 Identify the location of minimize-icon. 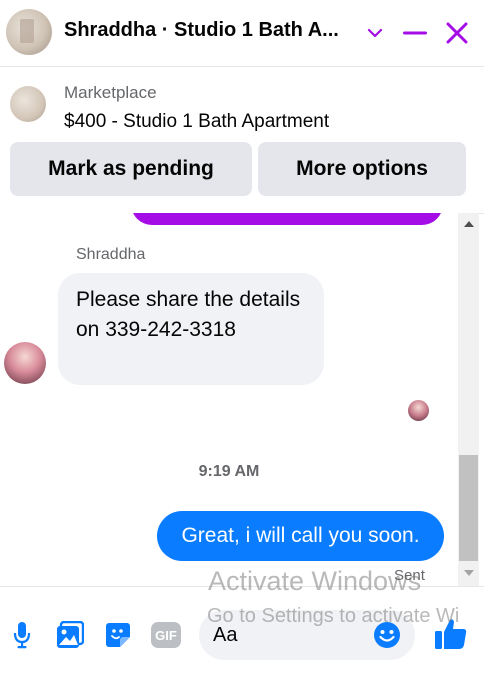
(415, 33).